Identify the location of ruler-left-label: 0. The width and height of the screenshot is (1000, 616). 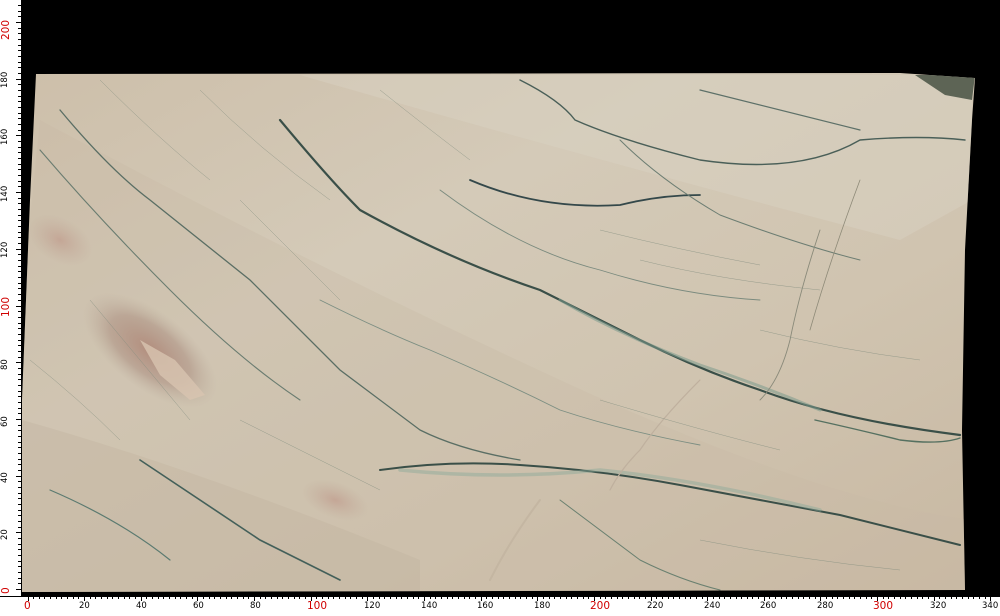
(6, 590).